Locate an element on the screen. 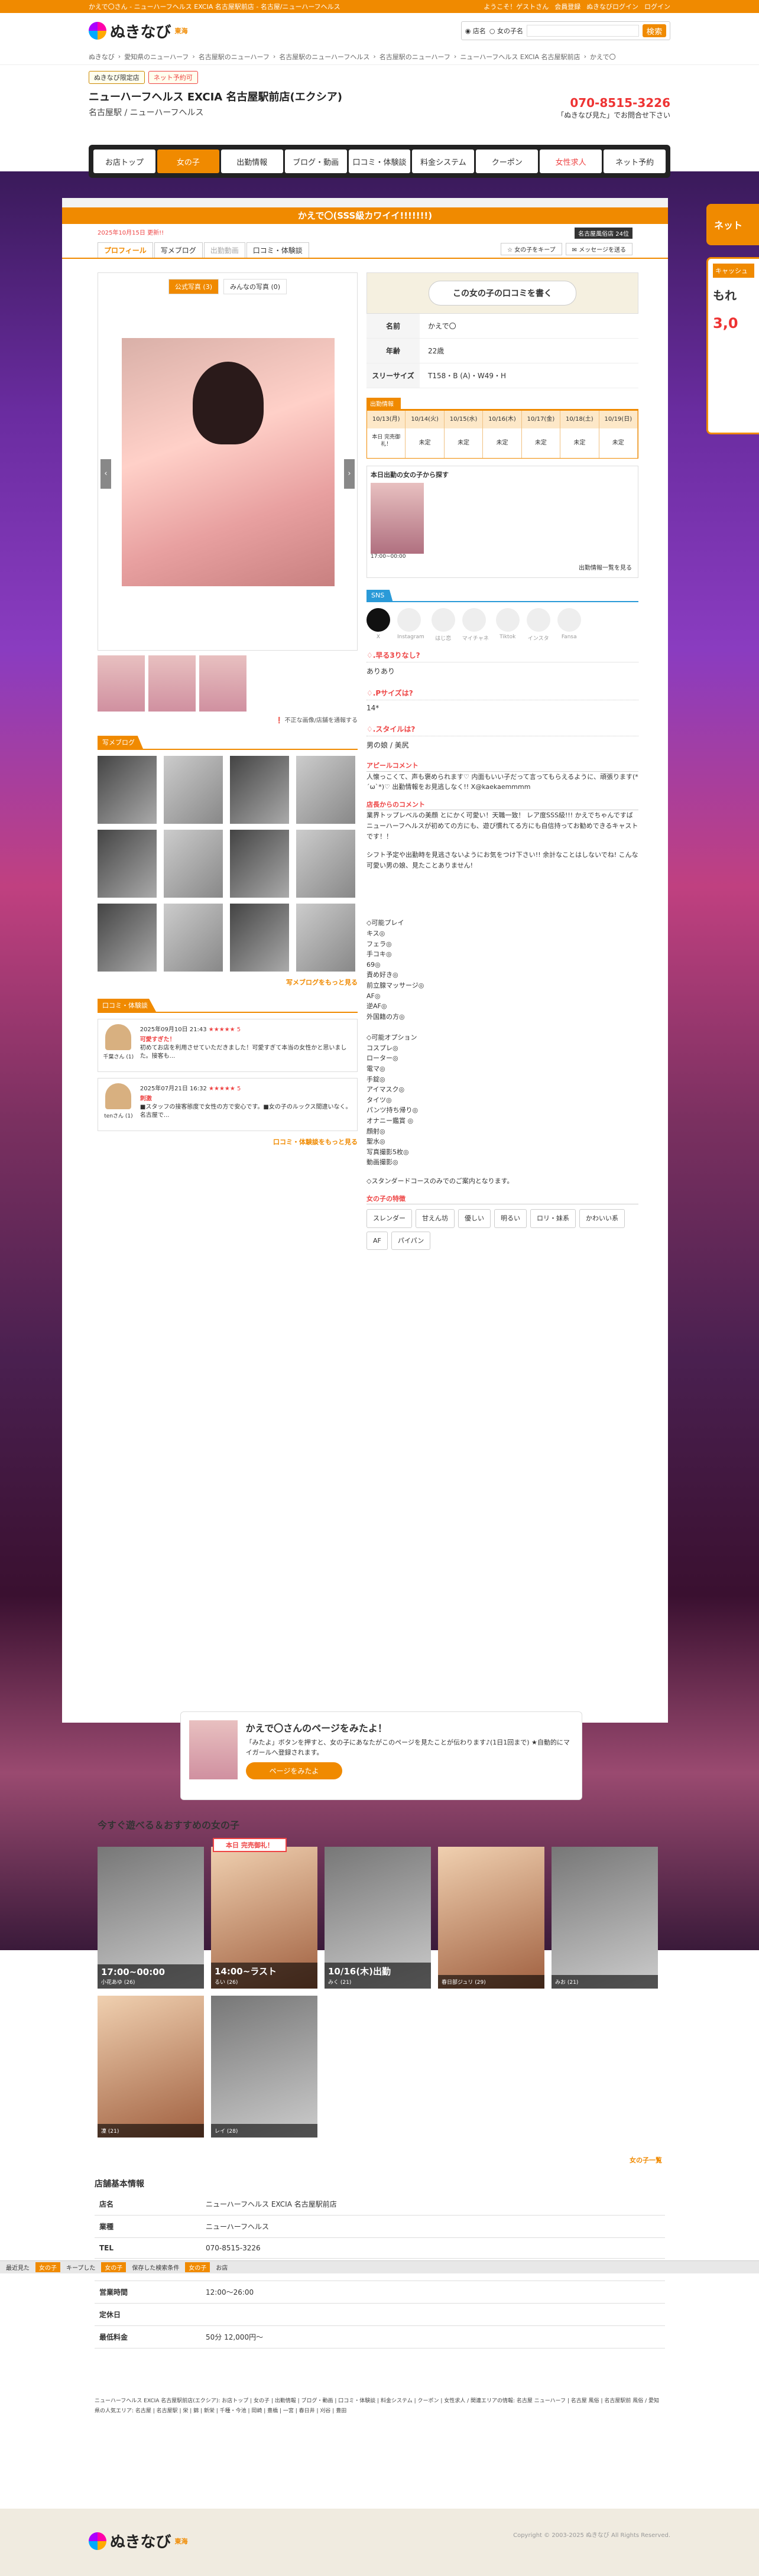 The height and width of the screenshot is (2576, 759). side-cashback-banner: キャッシュ もれ 3,0 is located at coordinates (732, 345).